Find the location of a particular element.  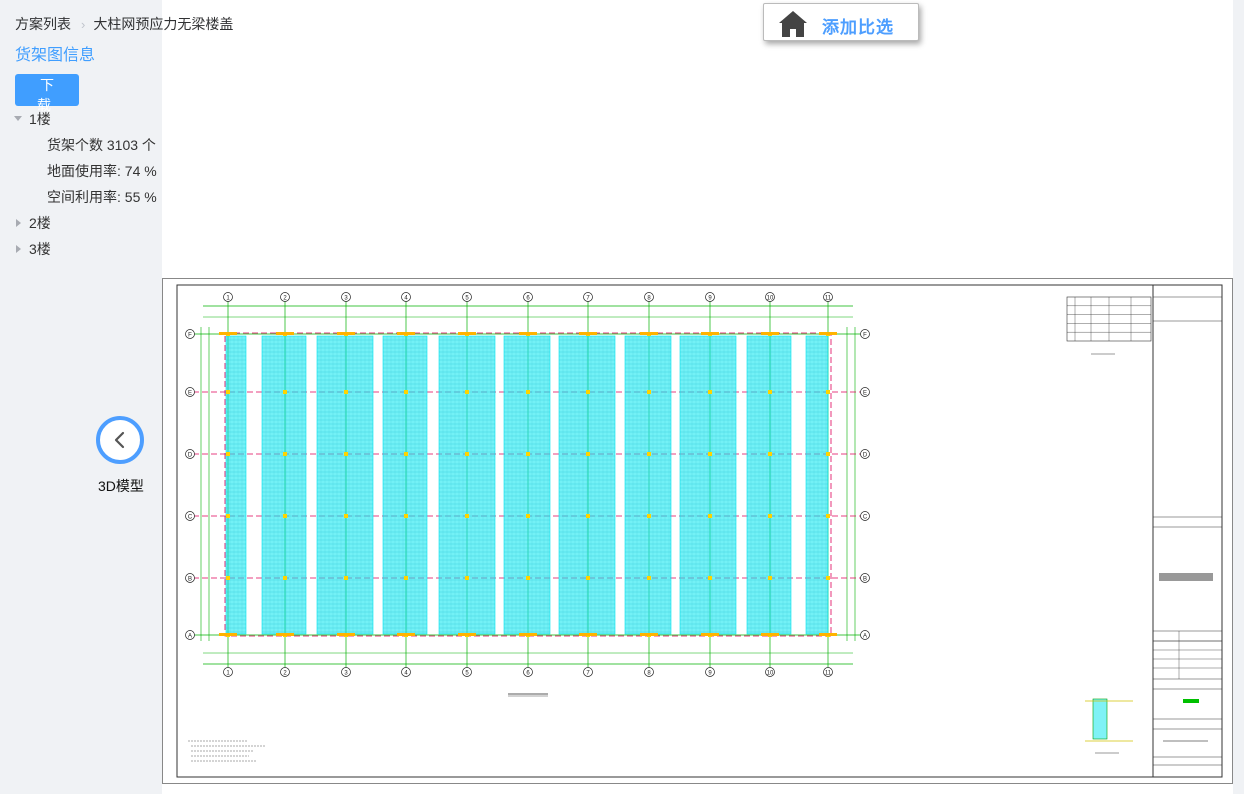

add-compare-label: 添加比选 is located at coordinates (858, 27).